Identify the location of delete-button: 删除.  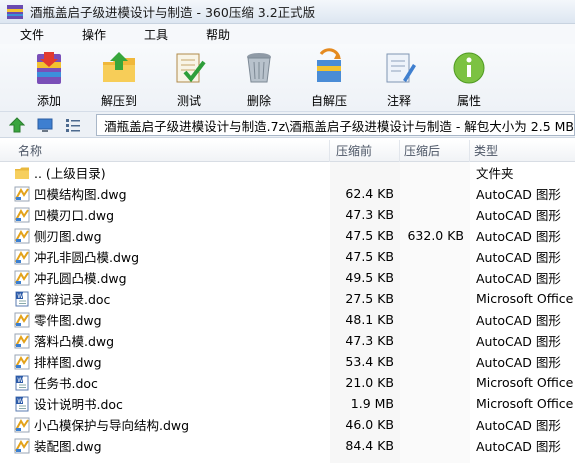
(259, 77).